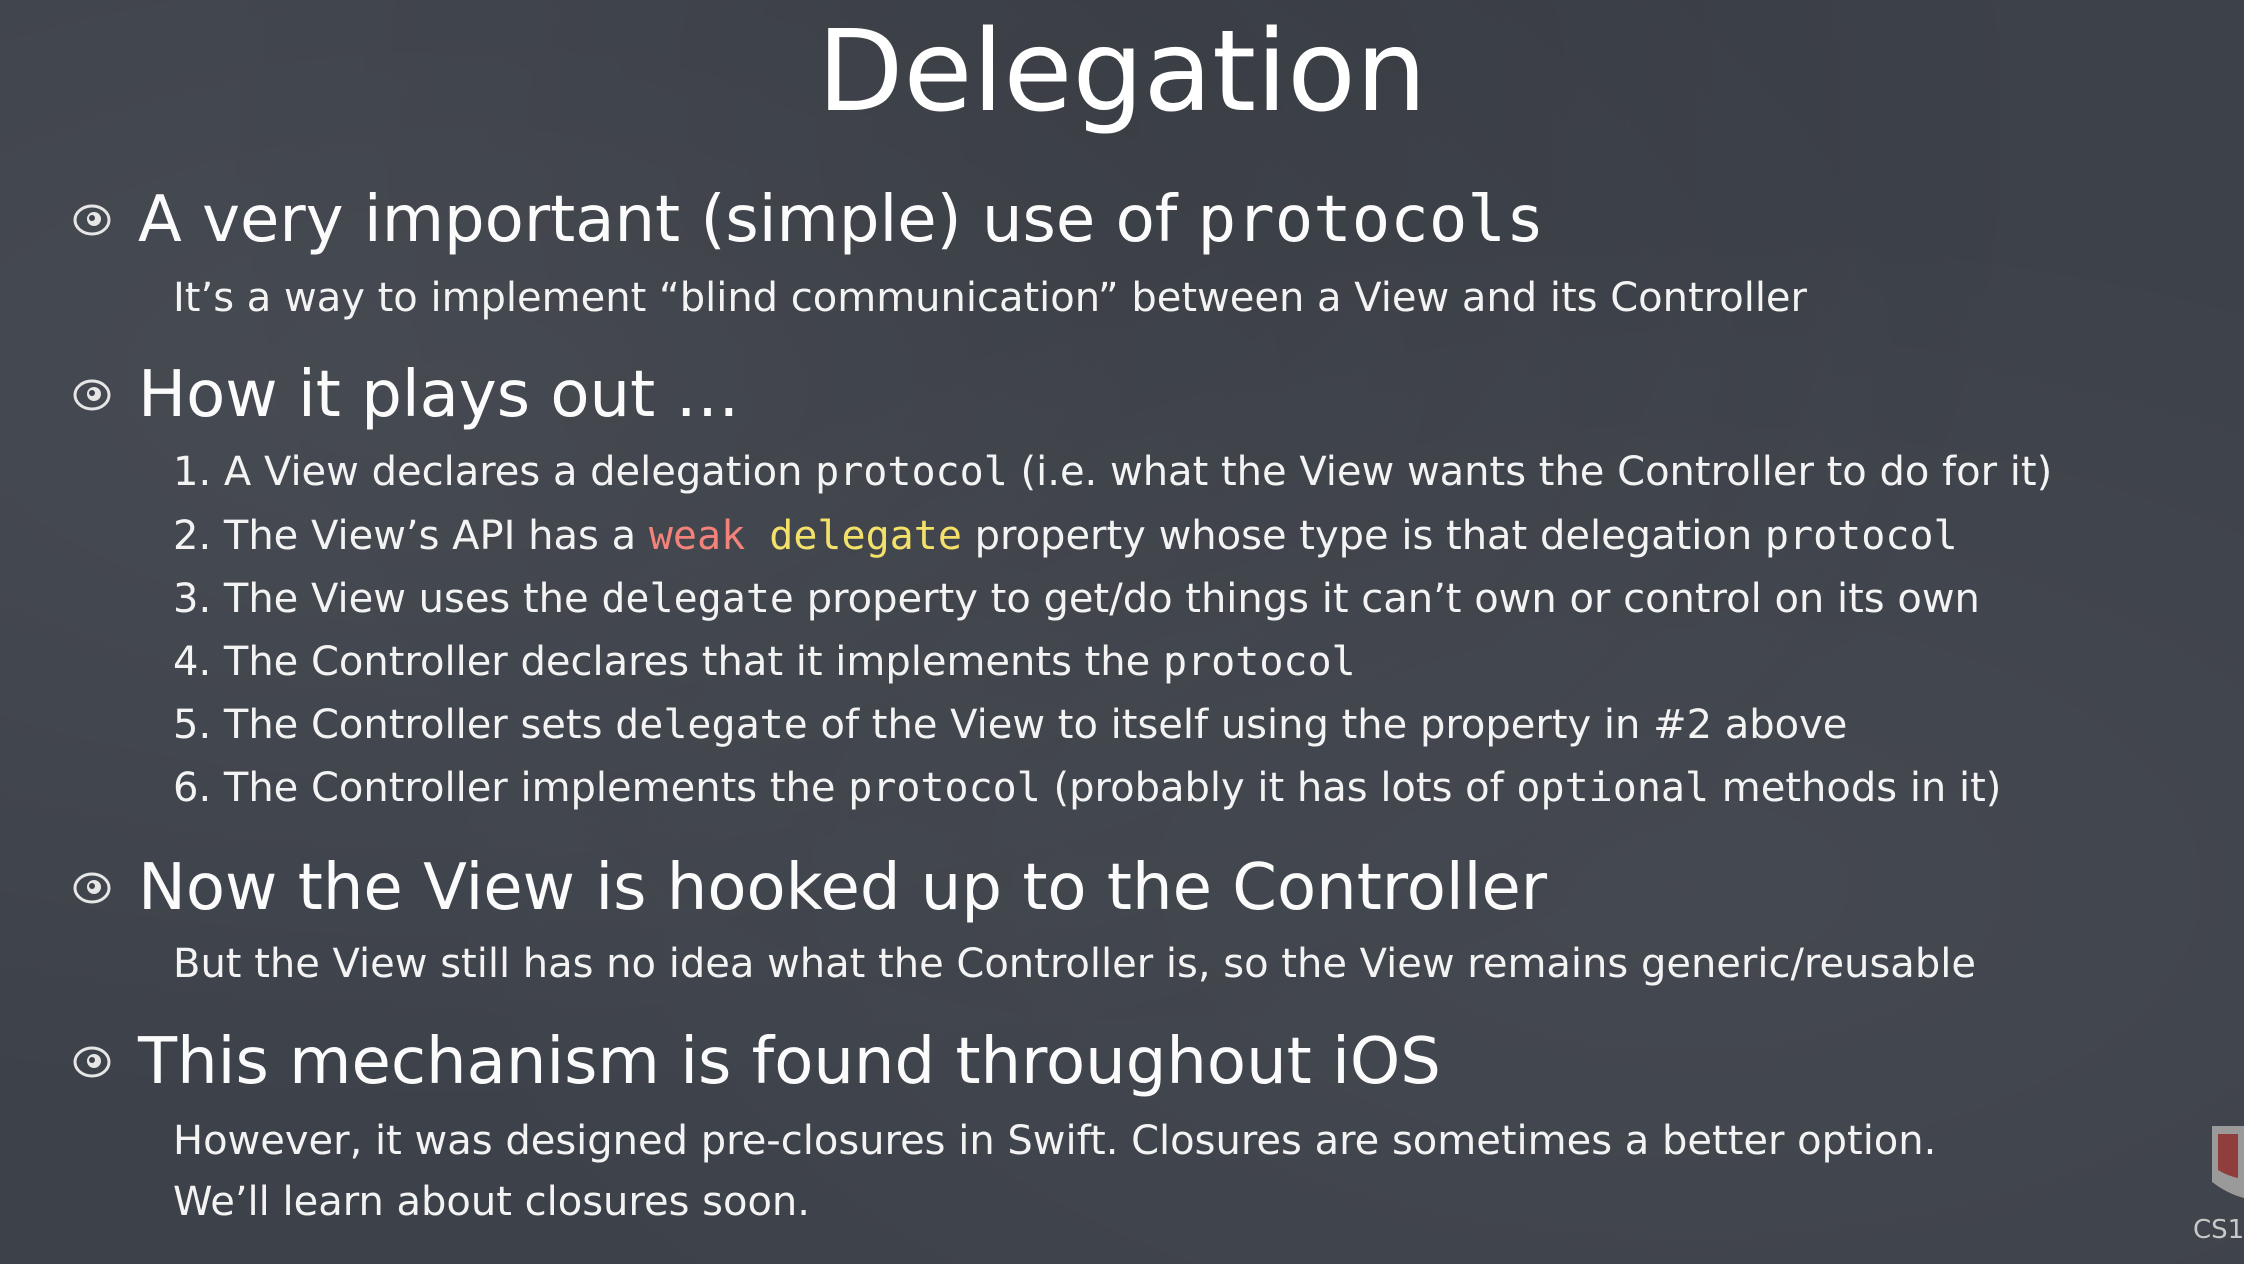 The height and width of the screenshot is (1264, 2244). I want to click on step-text: 1. A View declares a delegation, so click(494, 472).